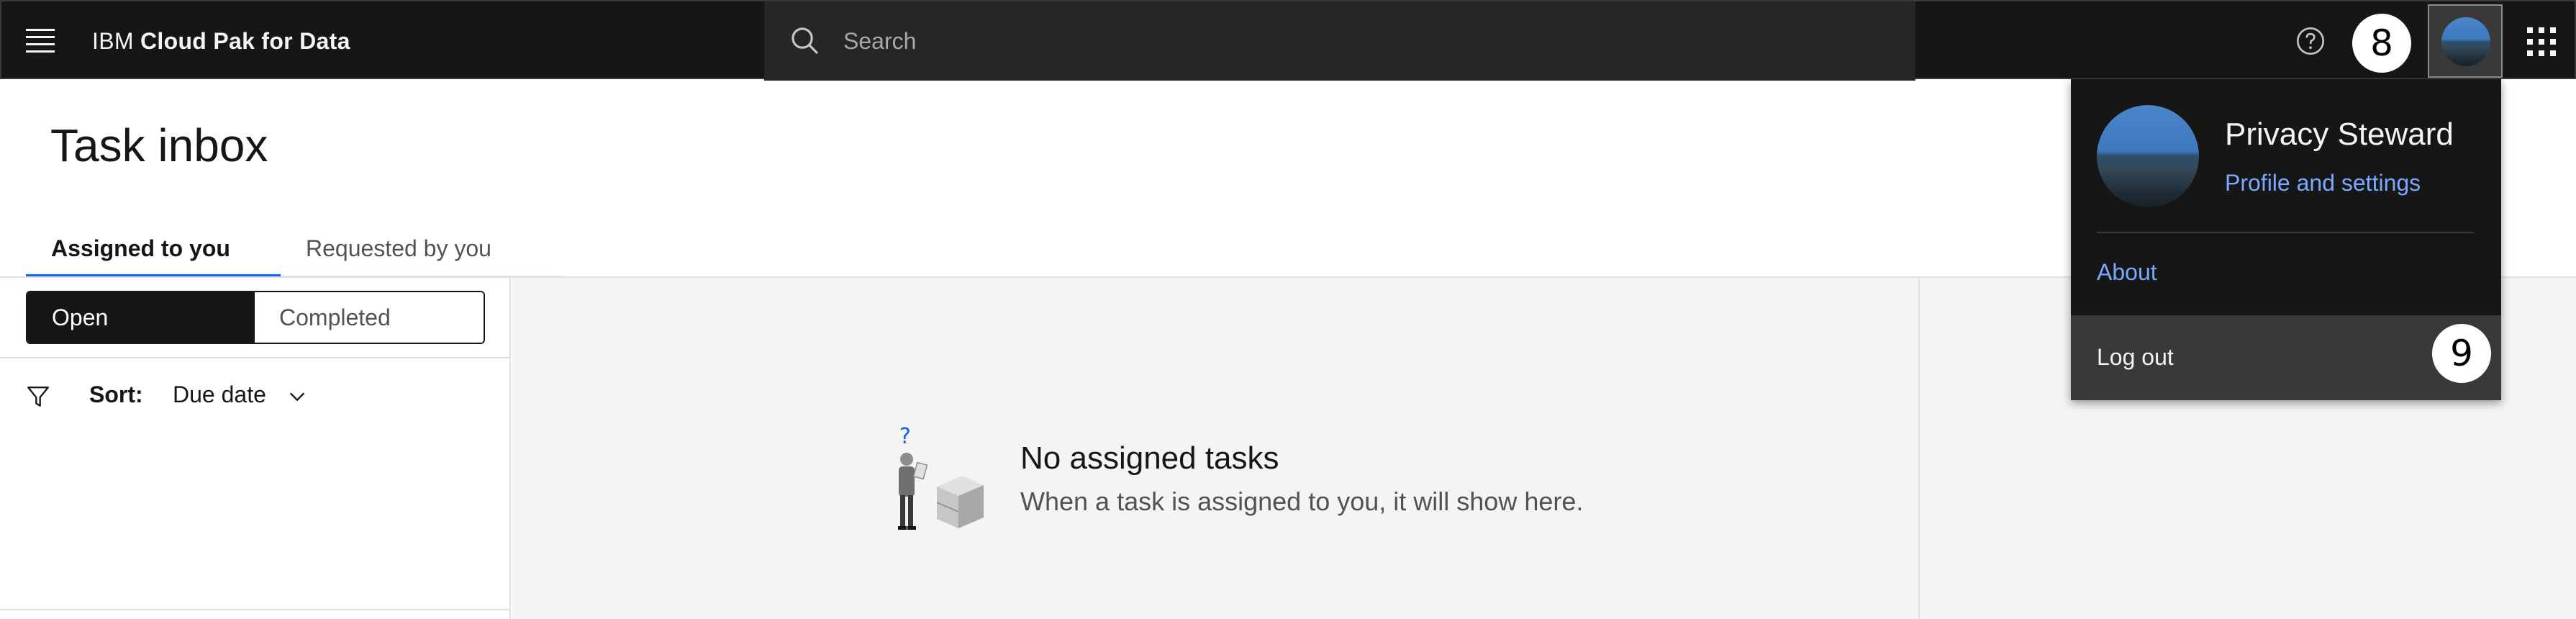 The image size is (2576, 619). I want to click on chevron-down-icon, so click(297, 396).